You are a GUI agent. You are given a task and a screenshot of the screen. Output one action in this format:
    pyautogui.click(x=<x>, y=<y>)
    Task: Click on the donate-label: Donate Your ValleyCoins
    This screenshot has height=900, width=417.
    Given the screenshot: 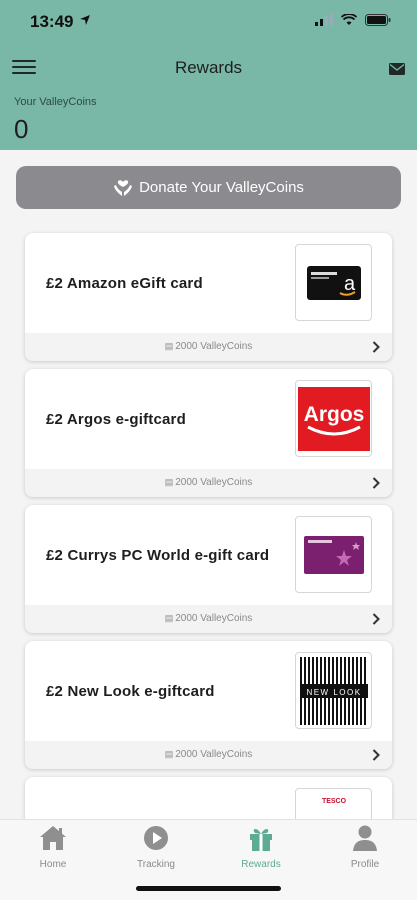 What is the action you would take?
    pyautogui.click(x=221, y=187)
    